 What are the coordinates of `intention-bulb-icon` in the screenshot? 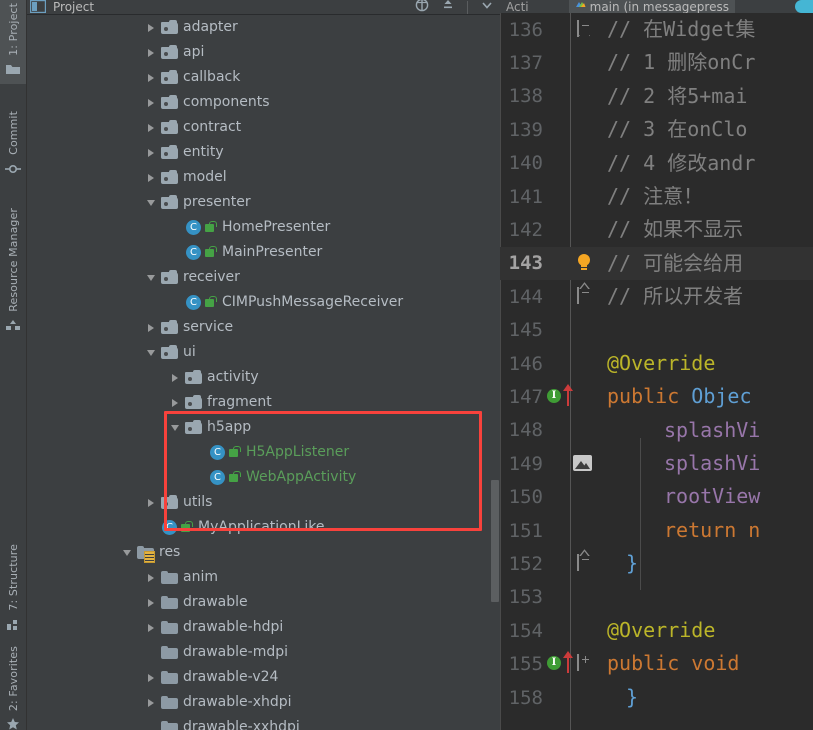 It's located at (584, 262).